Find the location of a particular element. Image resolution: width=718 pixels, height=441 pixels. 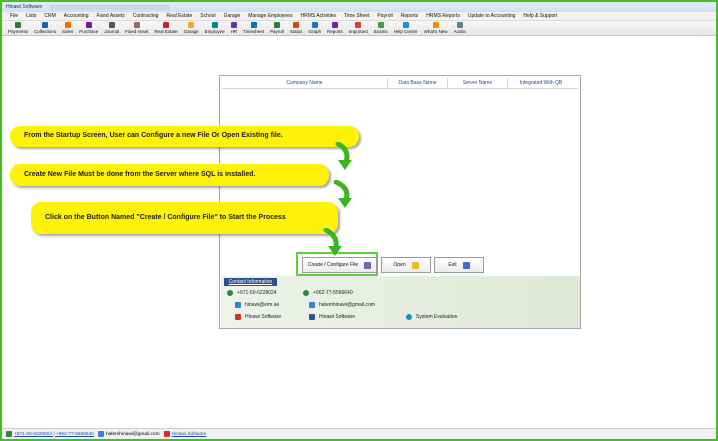

toolbar-label: Status is located at coordinates (296, 31).